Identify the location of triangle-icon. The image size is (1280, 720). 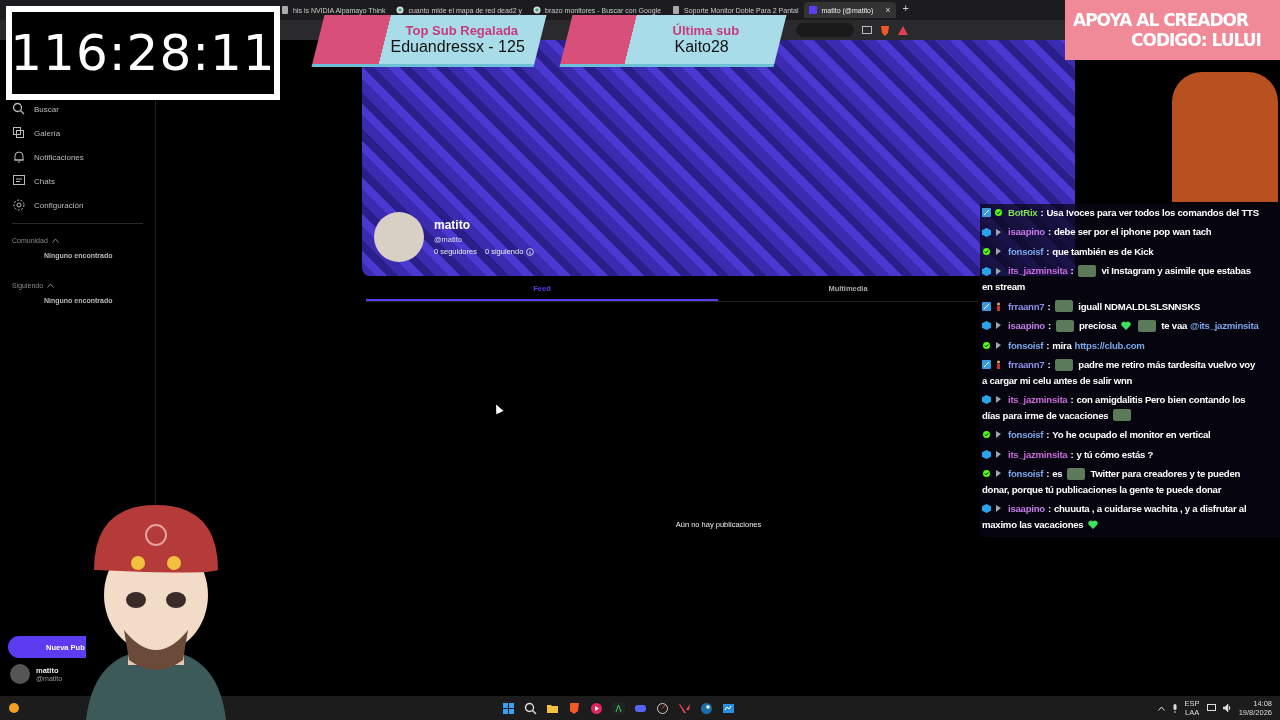
(903, 30).